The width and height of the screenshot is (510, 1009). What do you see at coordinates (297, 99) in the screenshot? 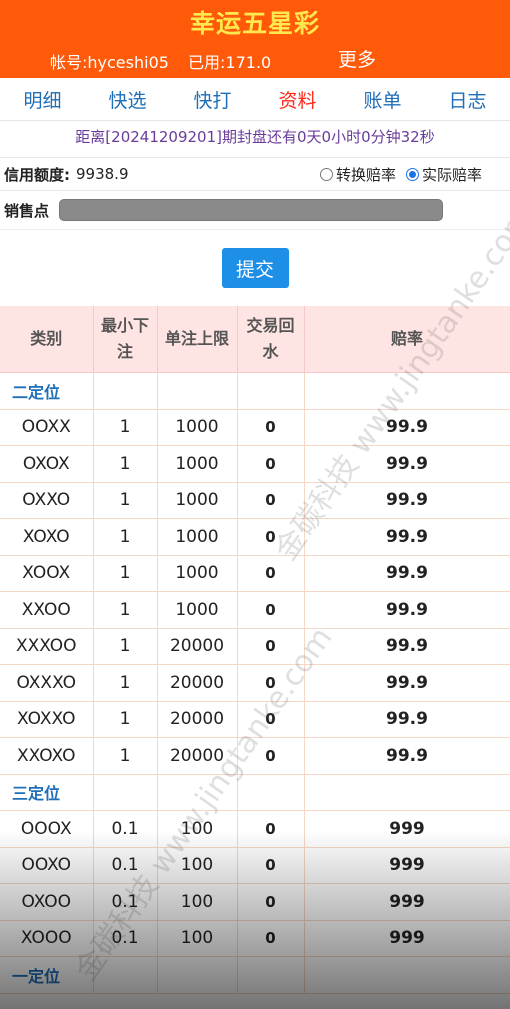
I see `nav-info: 资料` at bounding box center [297, 99].